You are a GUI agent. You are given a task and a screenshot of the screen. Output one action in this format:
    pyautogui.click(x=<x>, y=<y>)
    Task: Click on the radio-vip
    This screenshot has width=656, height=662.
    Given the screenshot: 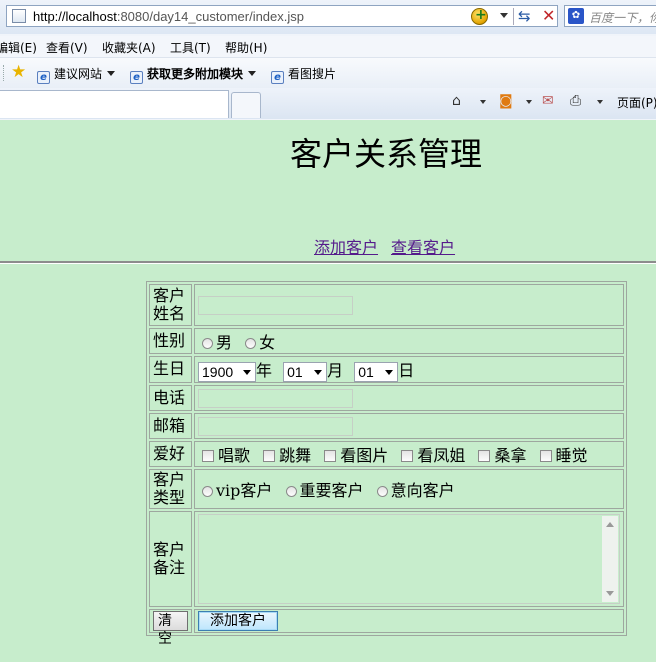 What is the action you would take?
    pyautogui.click(x=207, y=491)
    